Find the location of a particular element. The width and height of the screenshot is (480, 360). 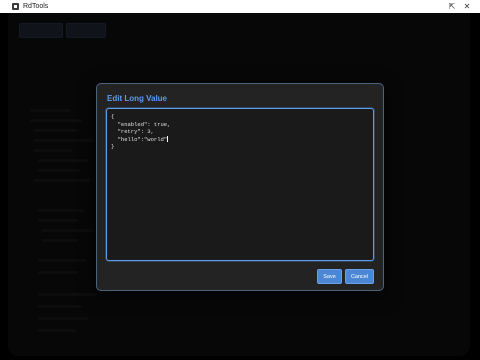

code-line: } is located at coordinates (113, 146).